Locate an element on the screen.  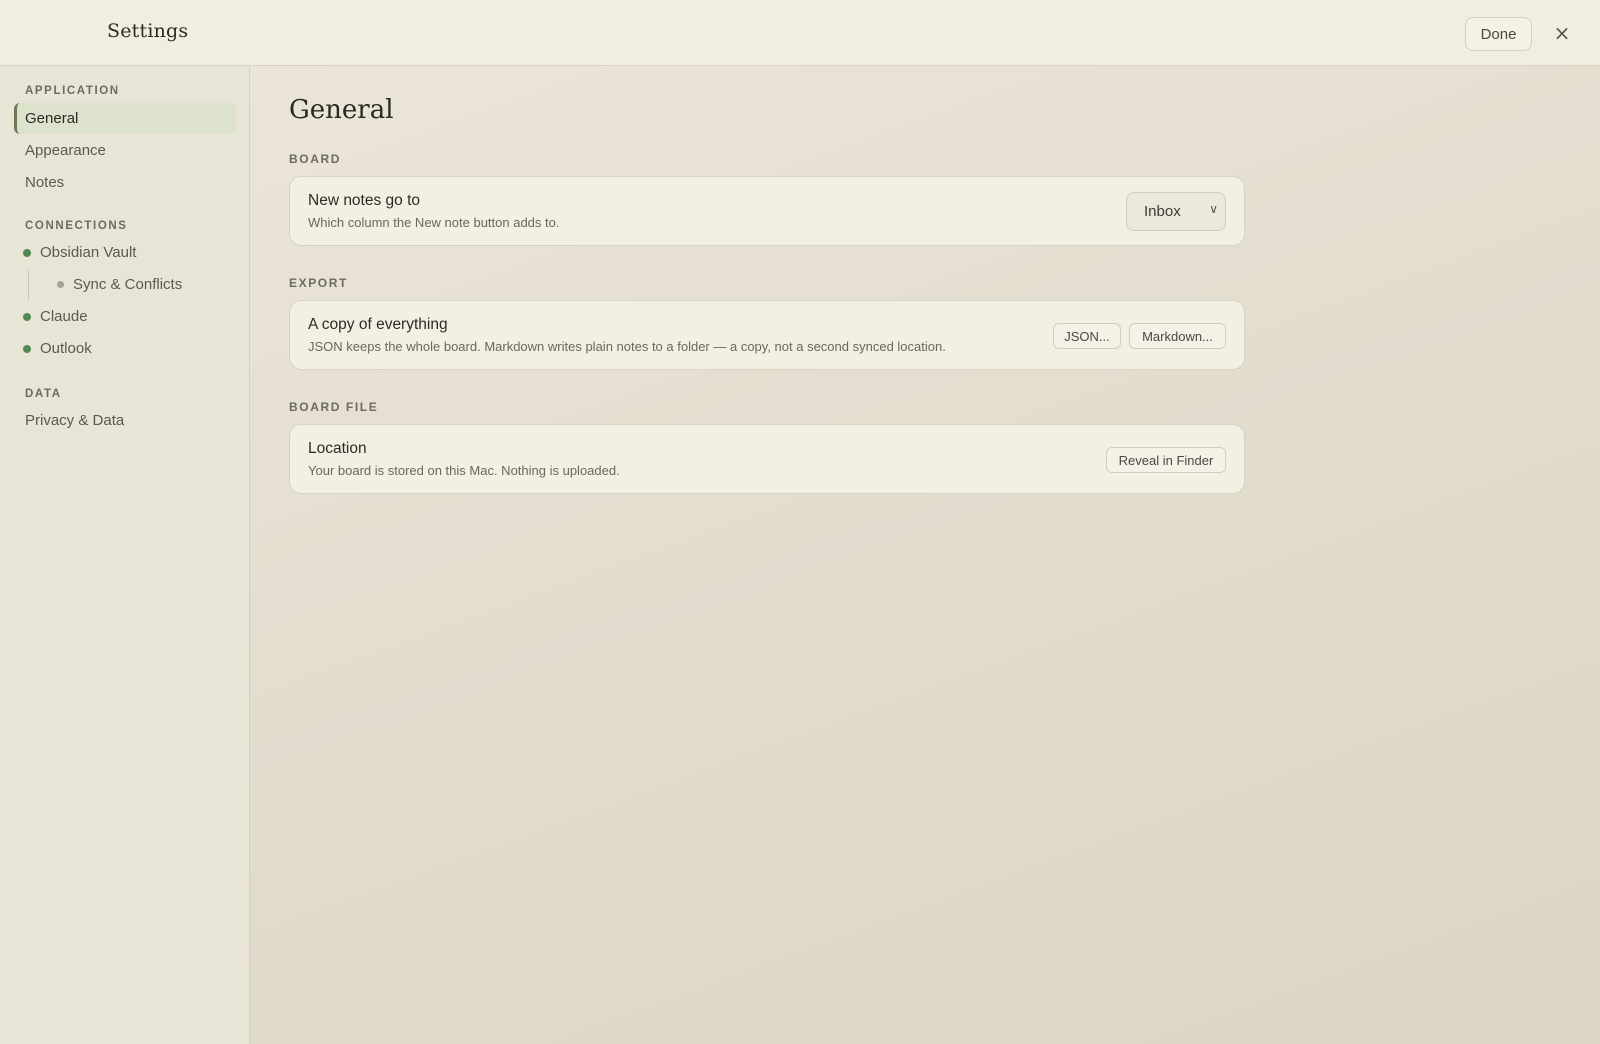
sidebar-item-notes: Notes is located at coordinates (125, 182).